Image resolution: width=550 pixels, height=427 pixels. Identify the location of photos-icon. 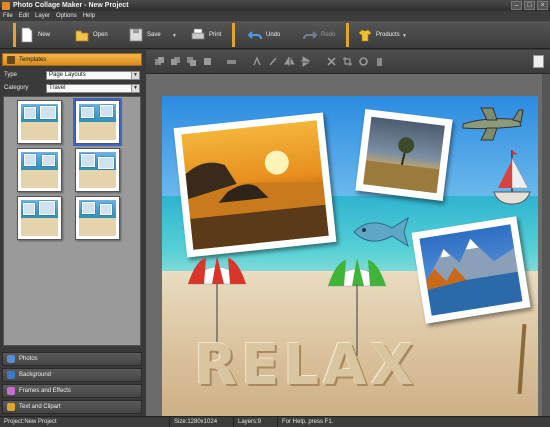
(11, 359).